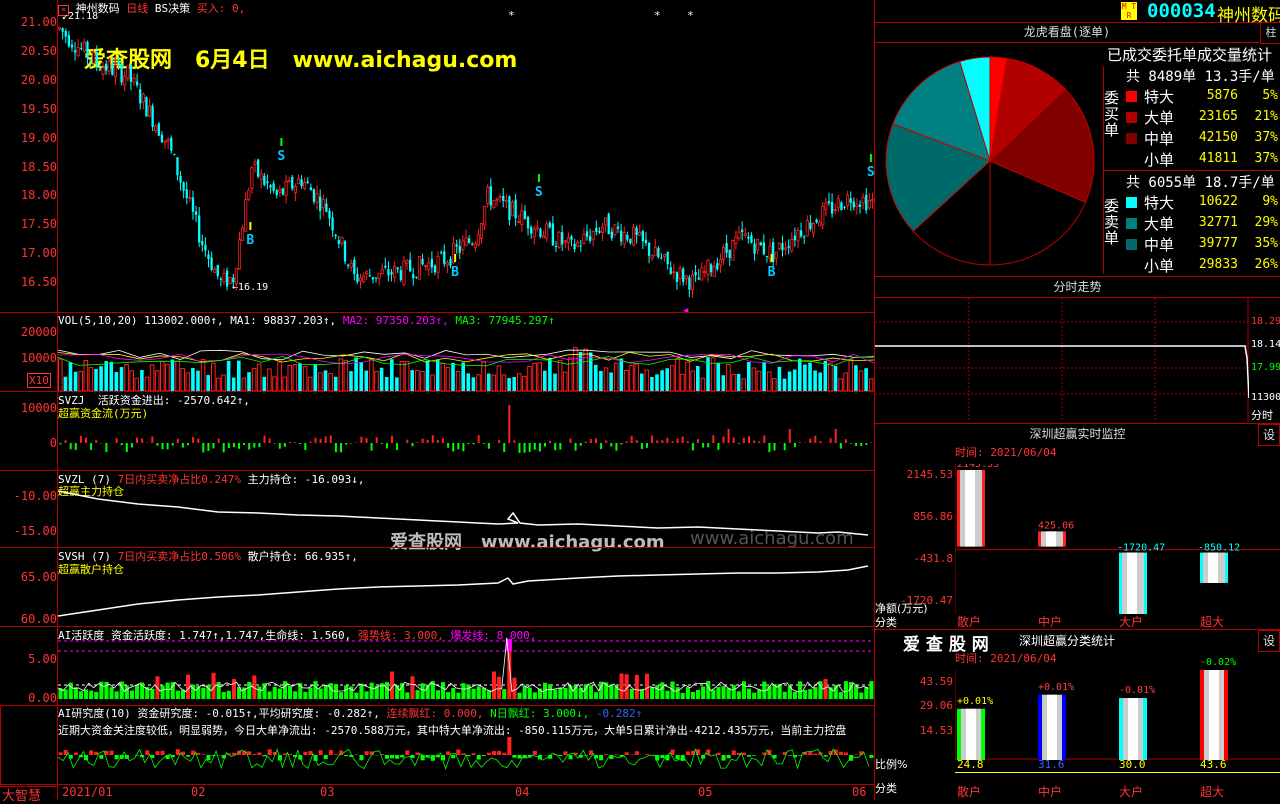  What do you see at coordinates (1270, 33) in the screenshot?
I see `tab-zhu: 柱` at bounding box center [1270, 33].